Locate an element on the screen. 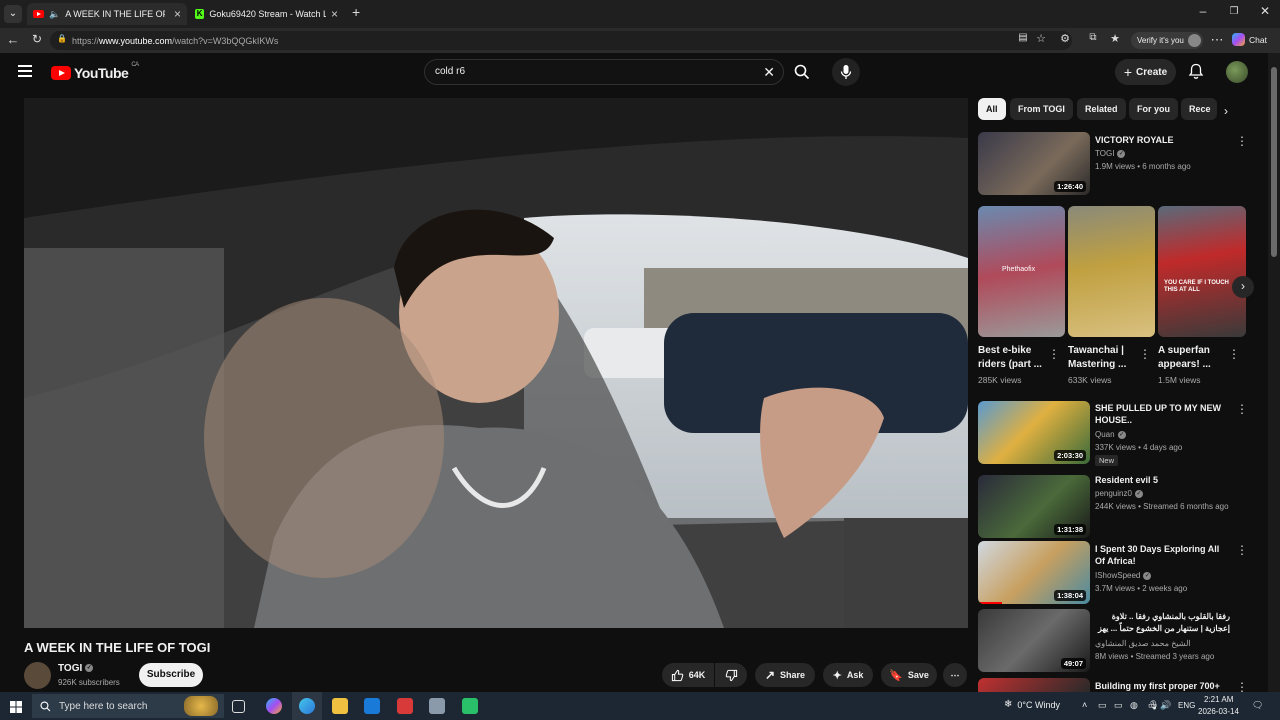  more-actions-button: ⋯ is located at coordinates (955, 675).